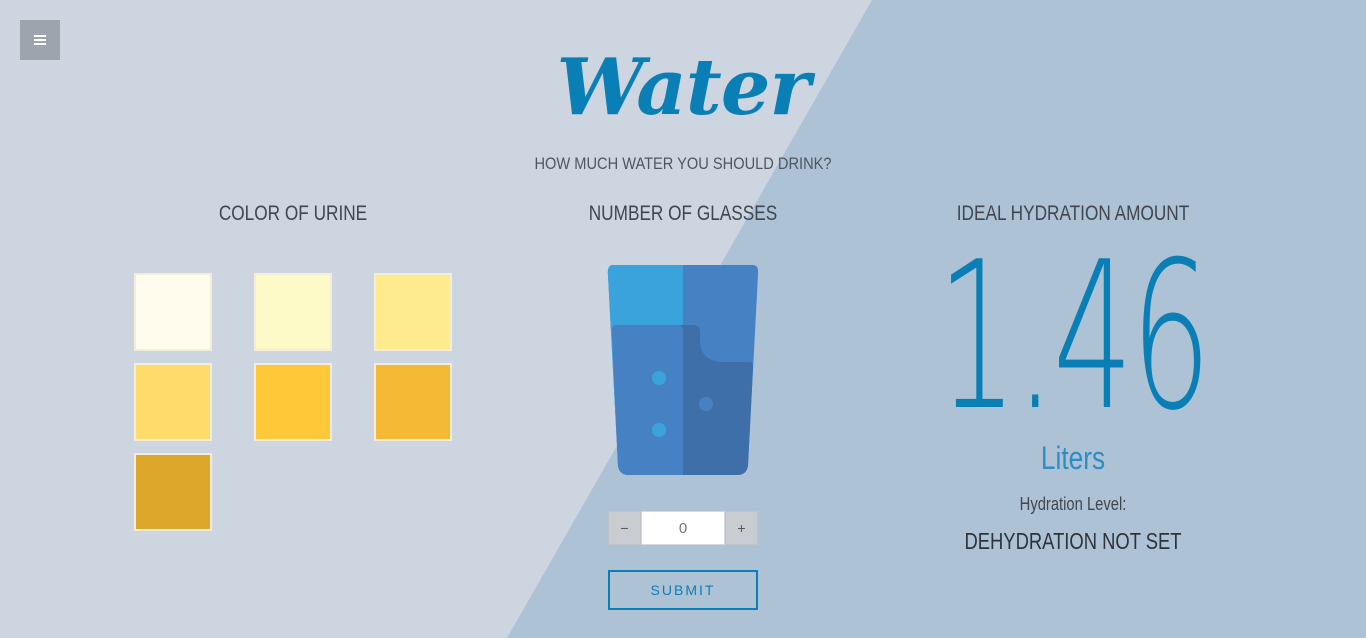 This screenshot has height=638, width=1366. I want to click on urine-color-heading: COLOR OF URINE, so click(293, 213).